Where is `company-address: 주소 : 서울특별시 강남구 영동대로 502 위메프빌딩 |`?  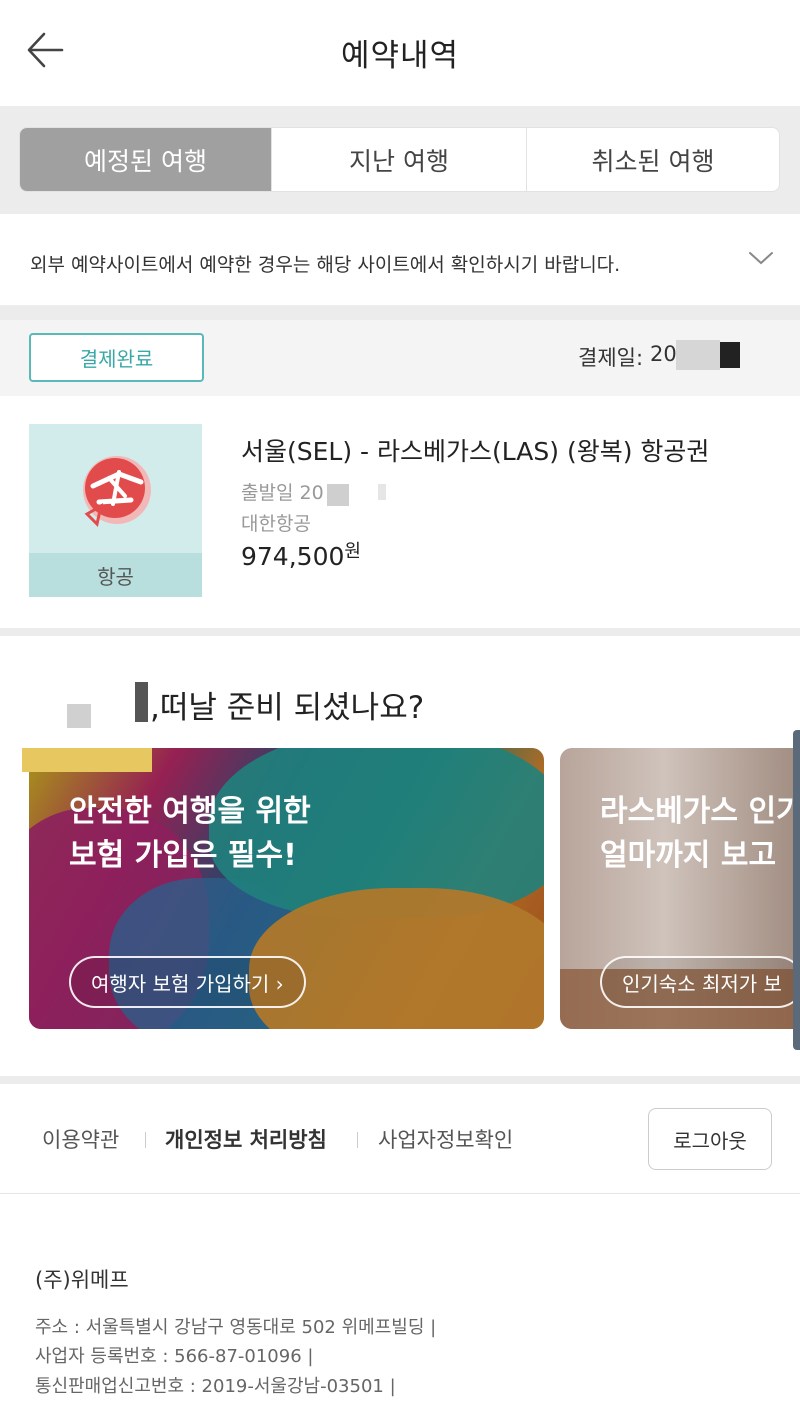 company-address: 주소 : 서울특별시 강남구 영동대로 502 위메프빌딩 | is located at coordinates (236, 1327).